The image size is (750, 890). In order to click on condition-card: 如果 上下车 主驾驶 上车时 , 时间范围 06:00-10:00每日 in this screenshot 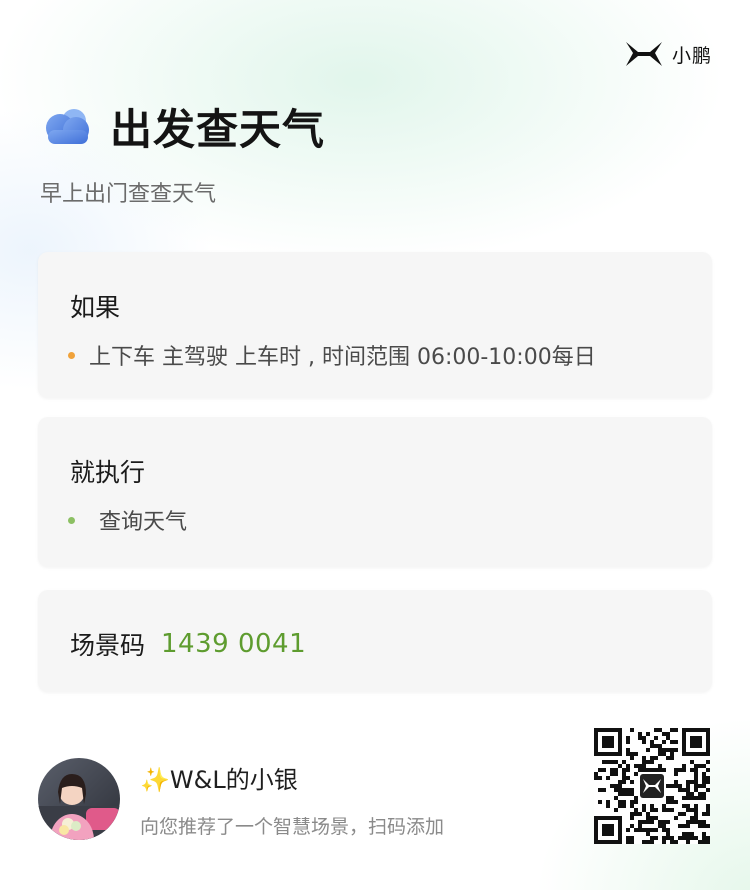, I will do `click(375, 325)`.